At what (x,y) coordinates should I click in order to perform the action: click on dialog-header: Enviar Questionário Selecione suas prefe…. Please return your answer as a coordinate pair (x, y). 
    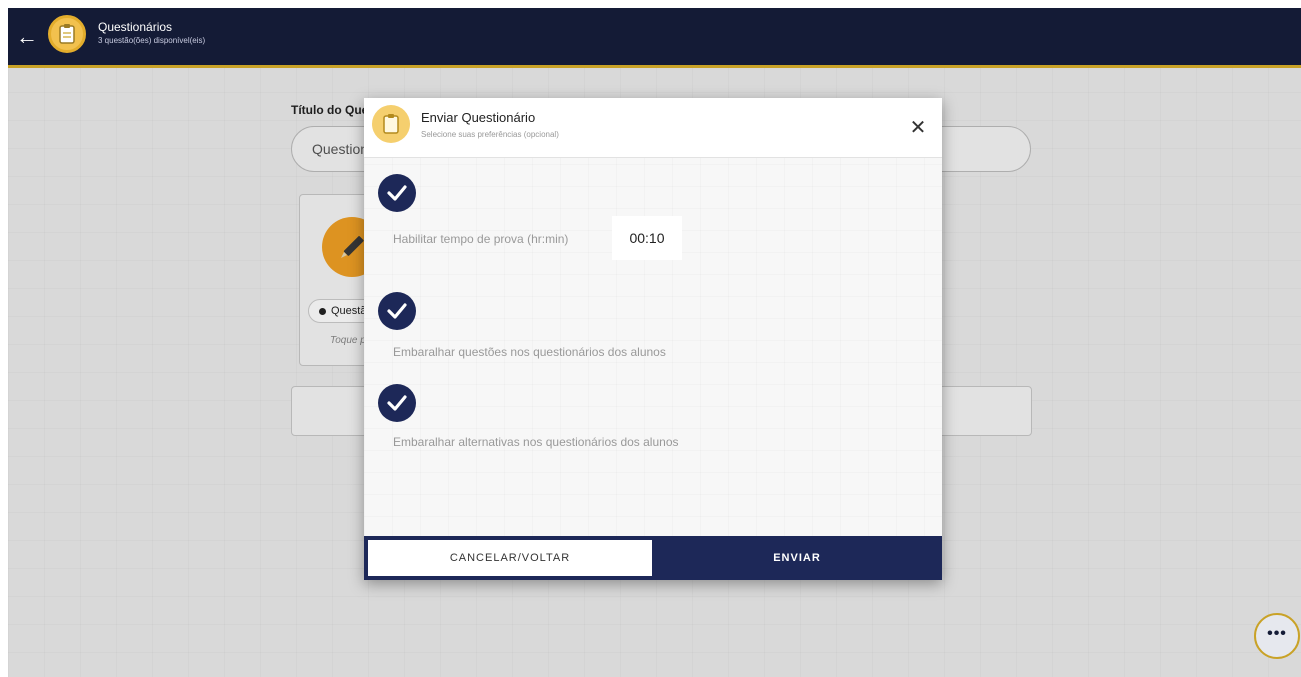
    Looking at the image, I should click on (653, 128).